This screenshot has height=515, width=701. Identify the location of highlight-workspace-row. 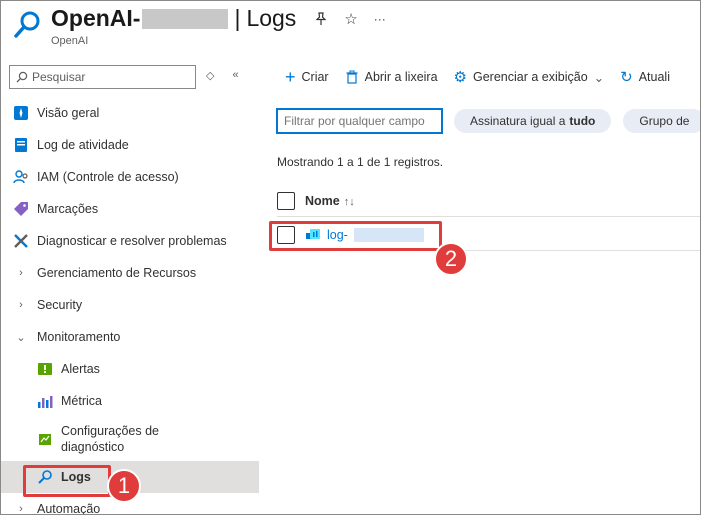
(355, 236).